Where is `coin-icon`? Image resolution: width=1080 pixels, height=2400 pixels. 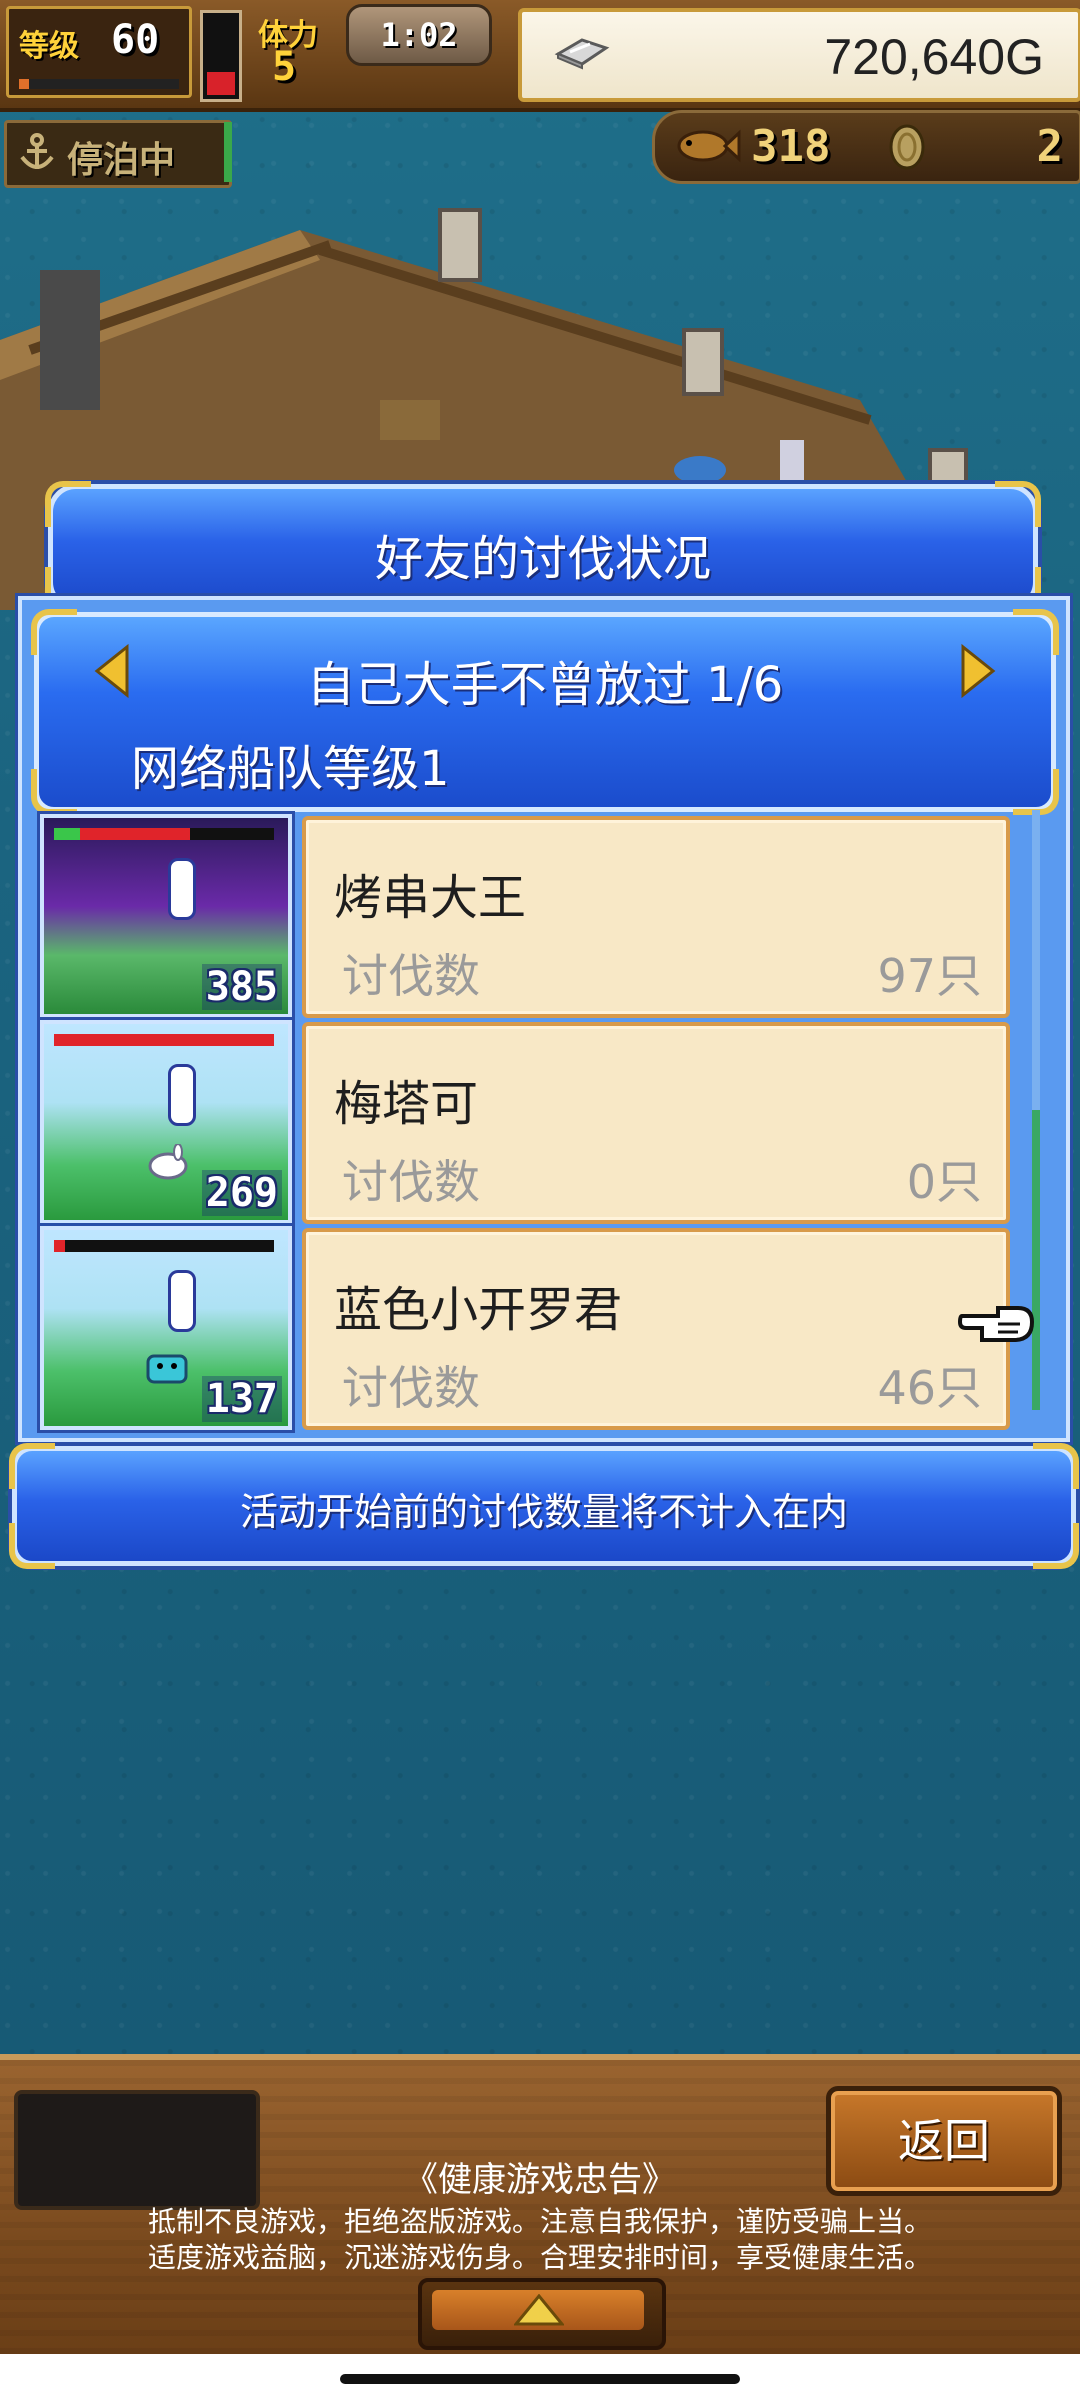 coin-icon is located at coordinates (907, 147).